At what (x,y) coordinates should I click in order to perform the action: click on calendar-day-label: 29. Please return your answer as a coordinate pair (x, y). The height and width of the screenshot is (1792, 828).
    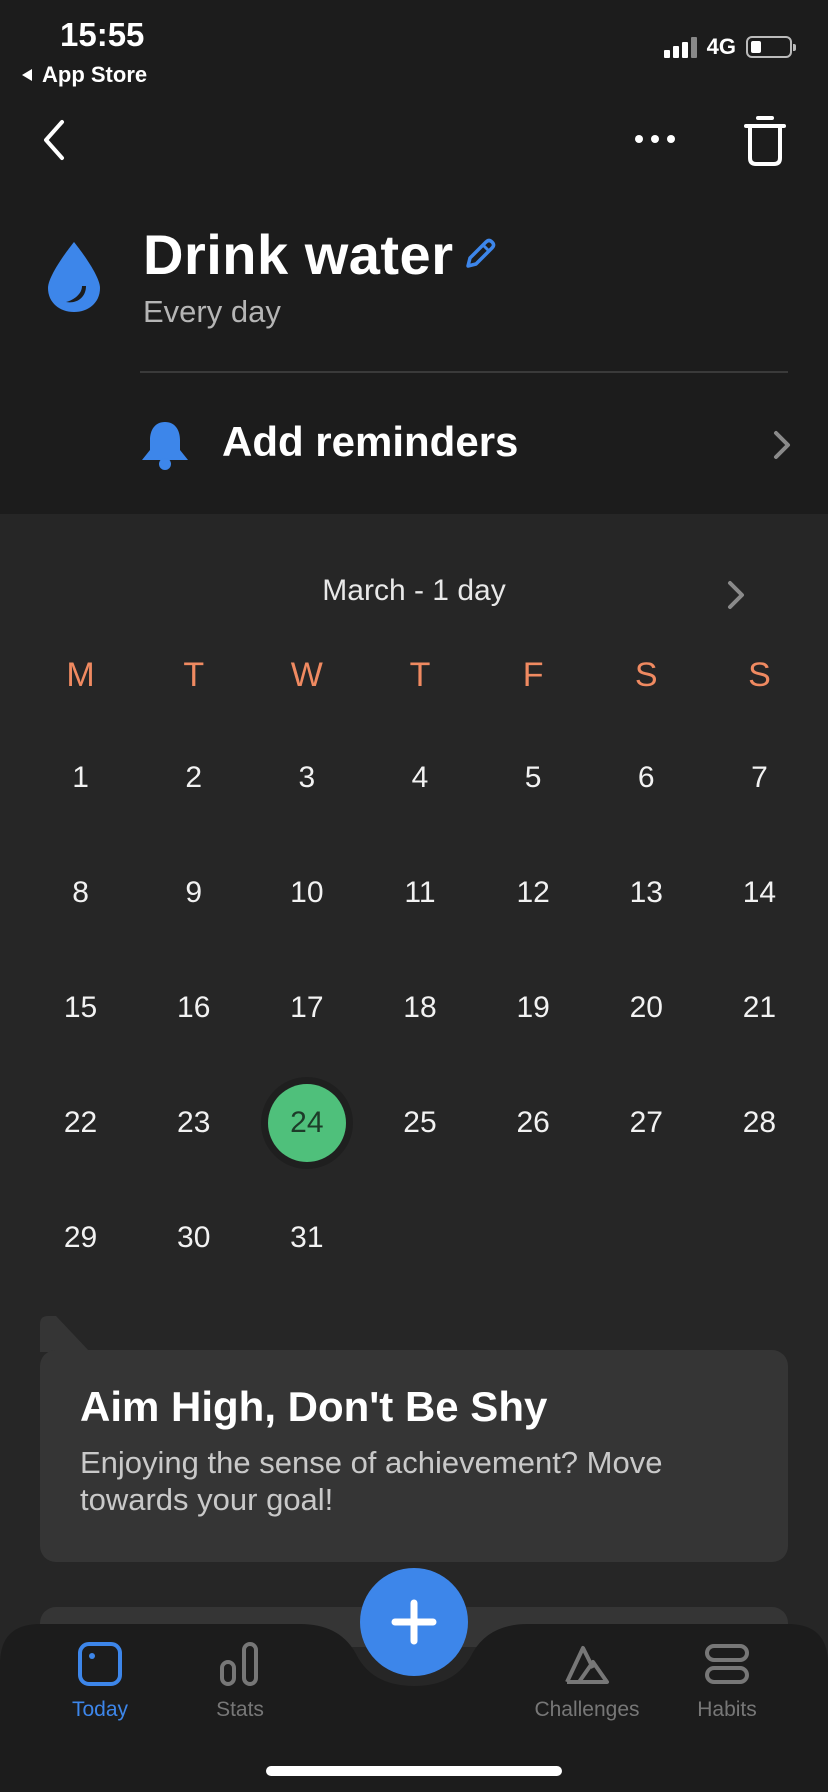
    Looking at the image, I should click on (80, 1237).